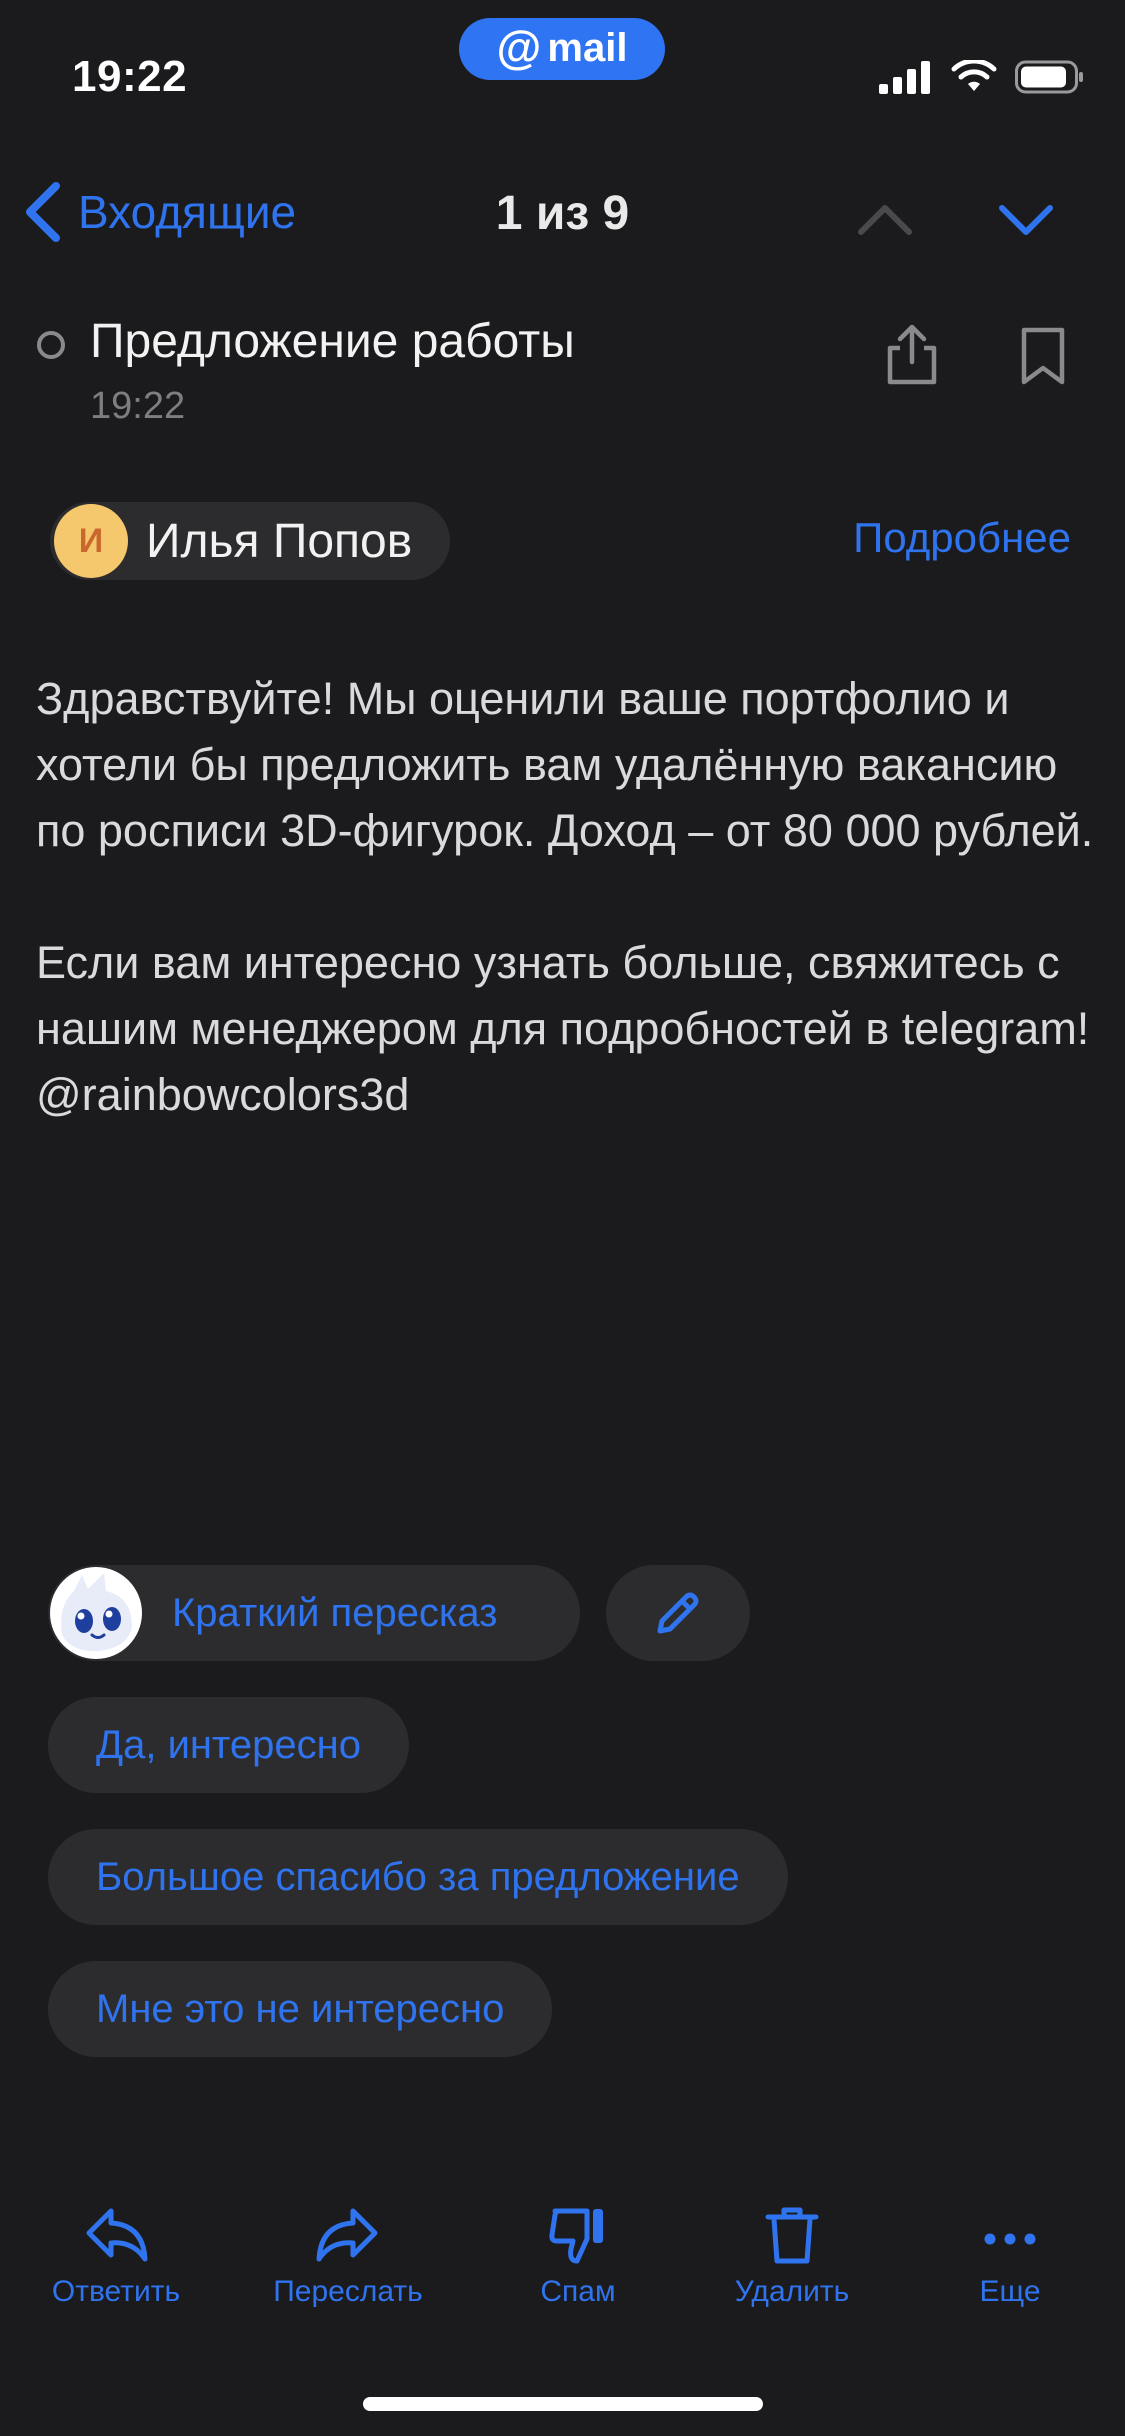 The width and height of the screenshot is (1125, 2436). Describe the element at coordinates (1049, 77) in the screenshot. I see `battery-icon` at that location.